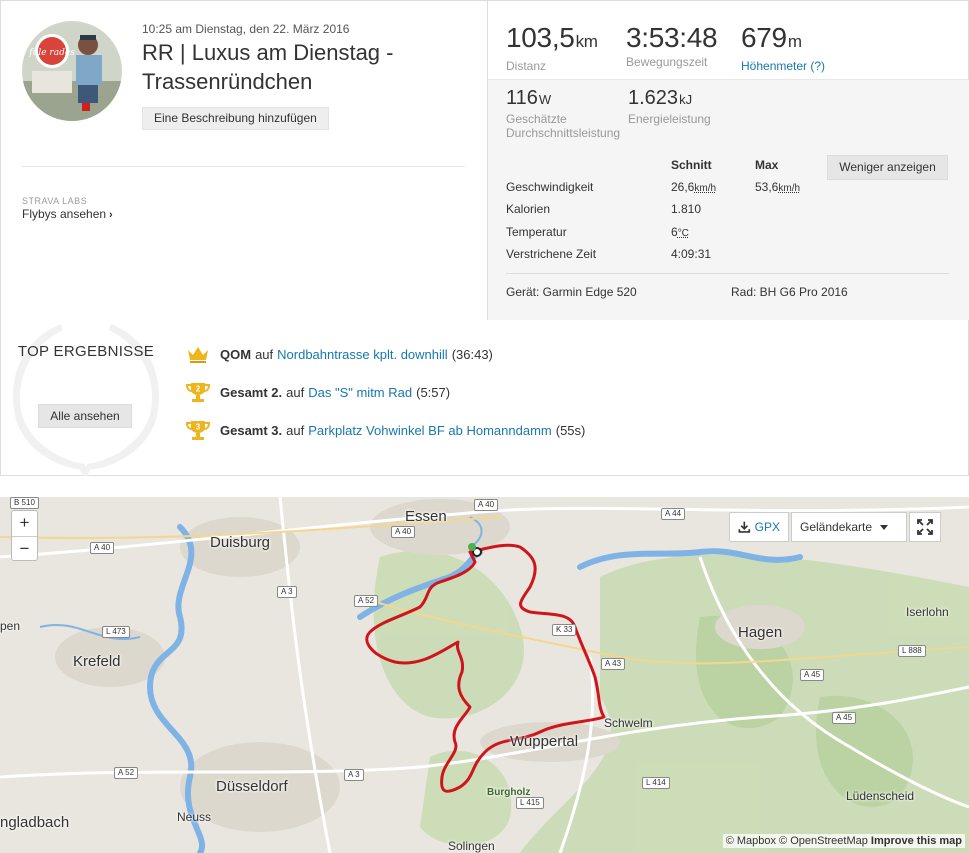  What do you see at coordinates (887, 167) in the screenshot?
I see `show-less-button: Weniger anzeigen` at bounding box center [887, 167].